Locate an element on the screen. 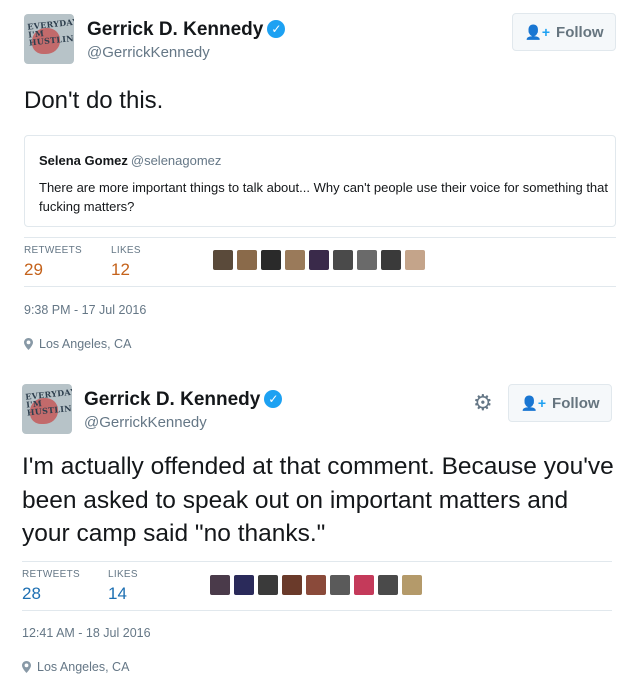 Image resolution: width=633 pixels, height=680 pixels. timestamp: 12:41 AM - 18 Jul 2016 is located at coordinates (86, 633).